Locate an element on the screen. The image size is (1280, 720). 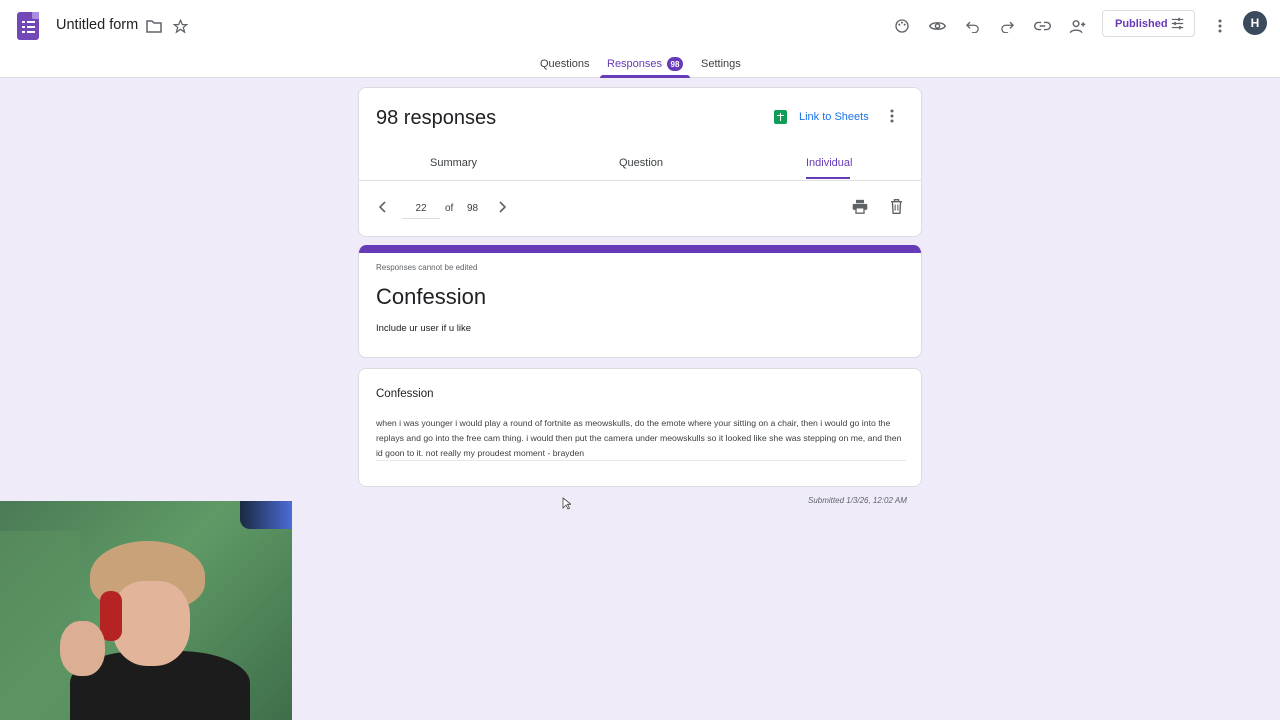
more-vert-icon is located at coordinates (1220, 26).